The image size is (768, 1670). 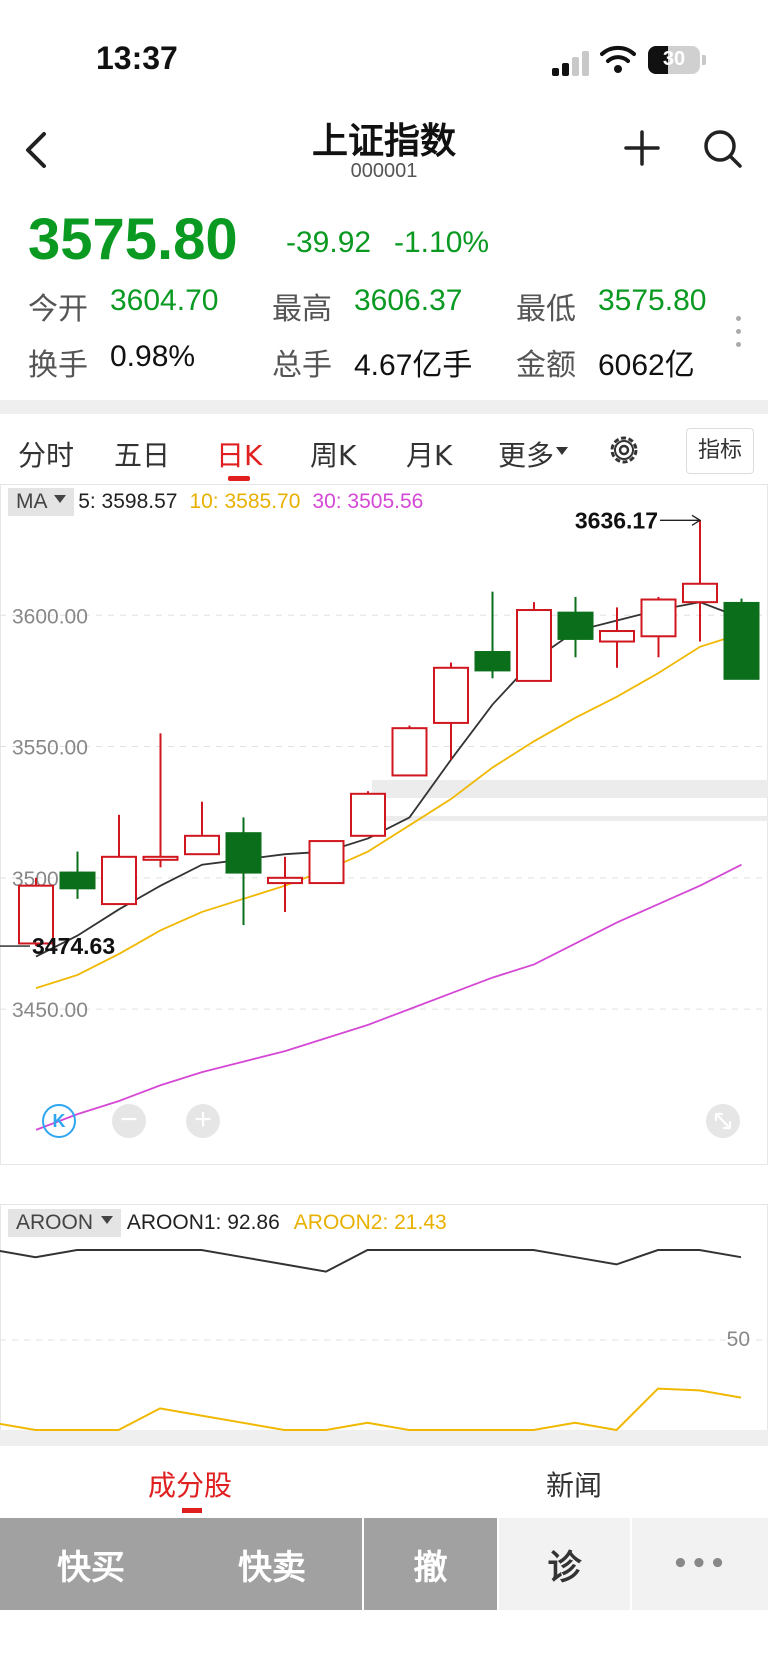 What do you see at coordinates (31, 501) in the screenshot?
I see `ma-select-label: MA` at bounding box center [31, 501].